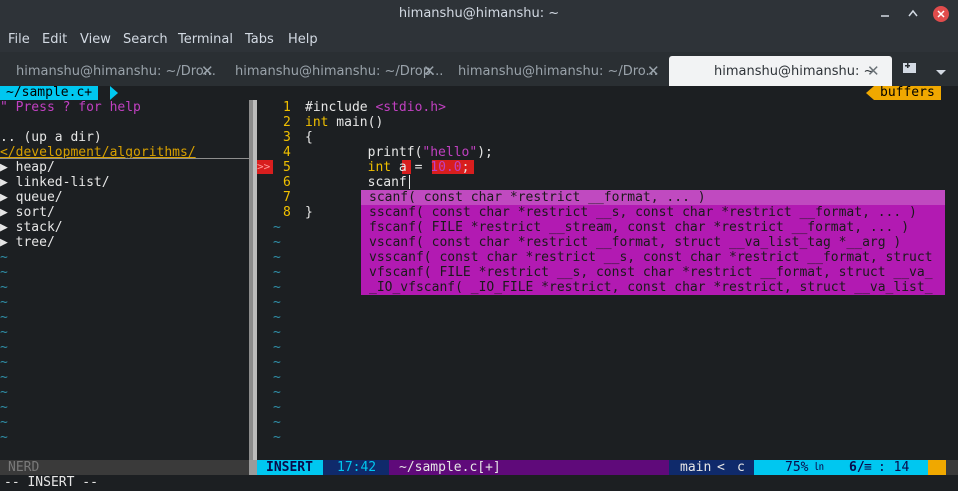 The height and width of the screenshot is (491, 958). I want to click on time-indicator: 17:42, so click(358, 467).